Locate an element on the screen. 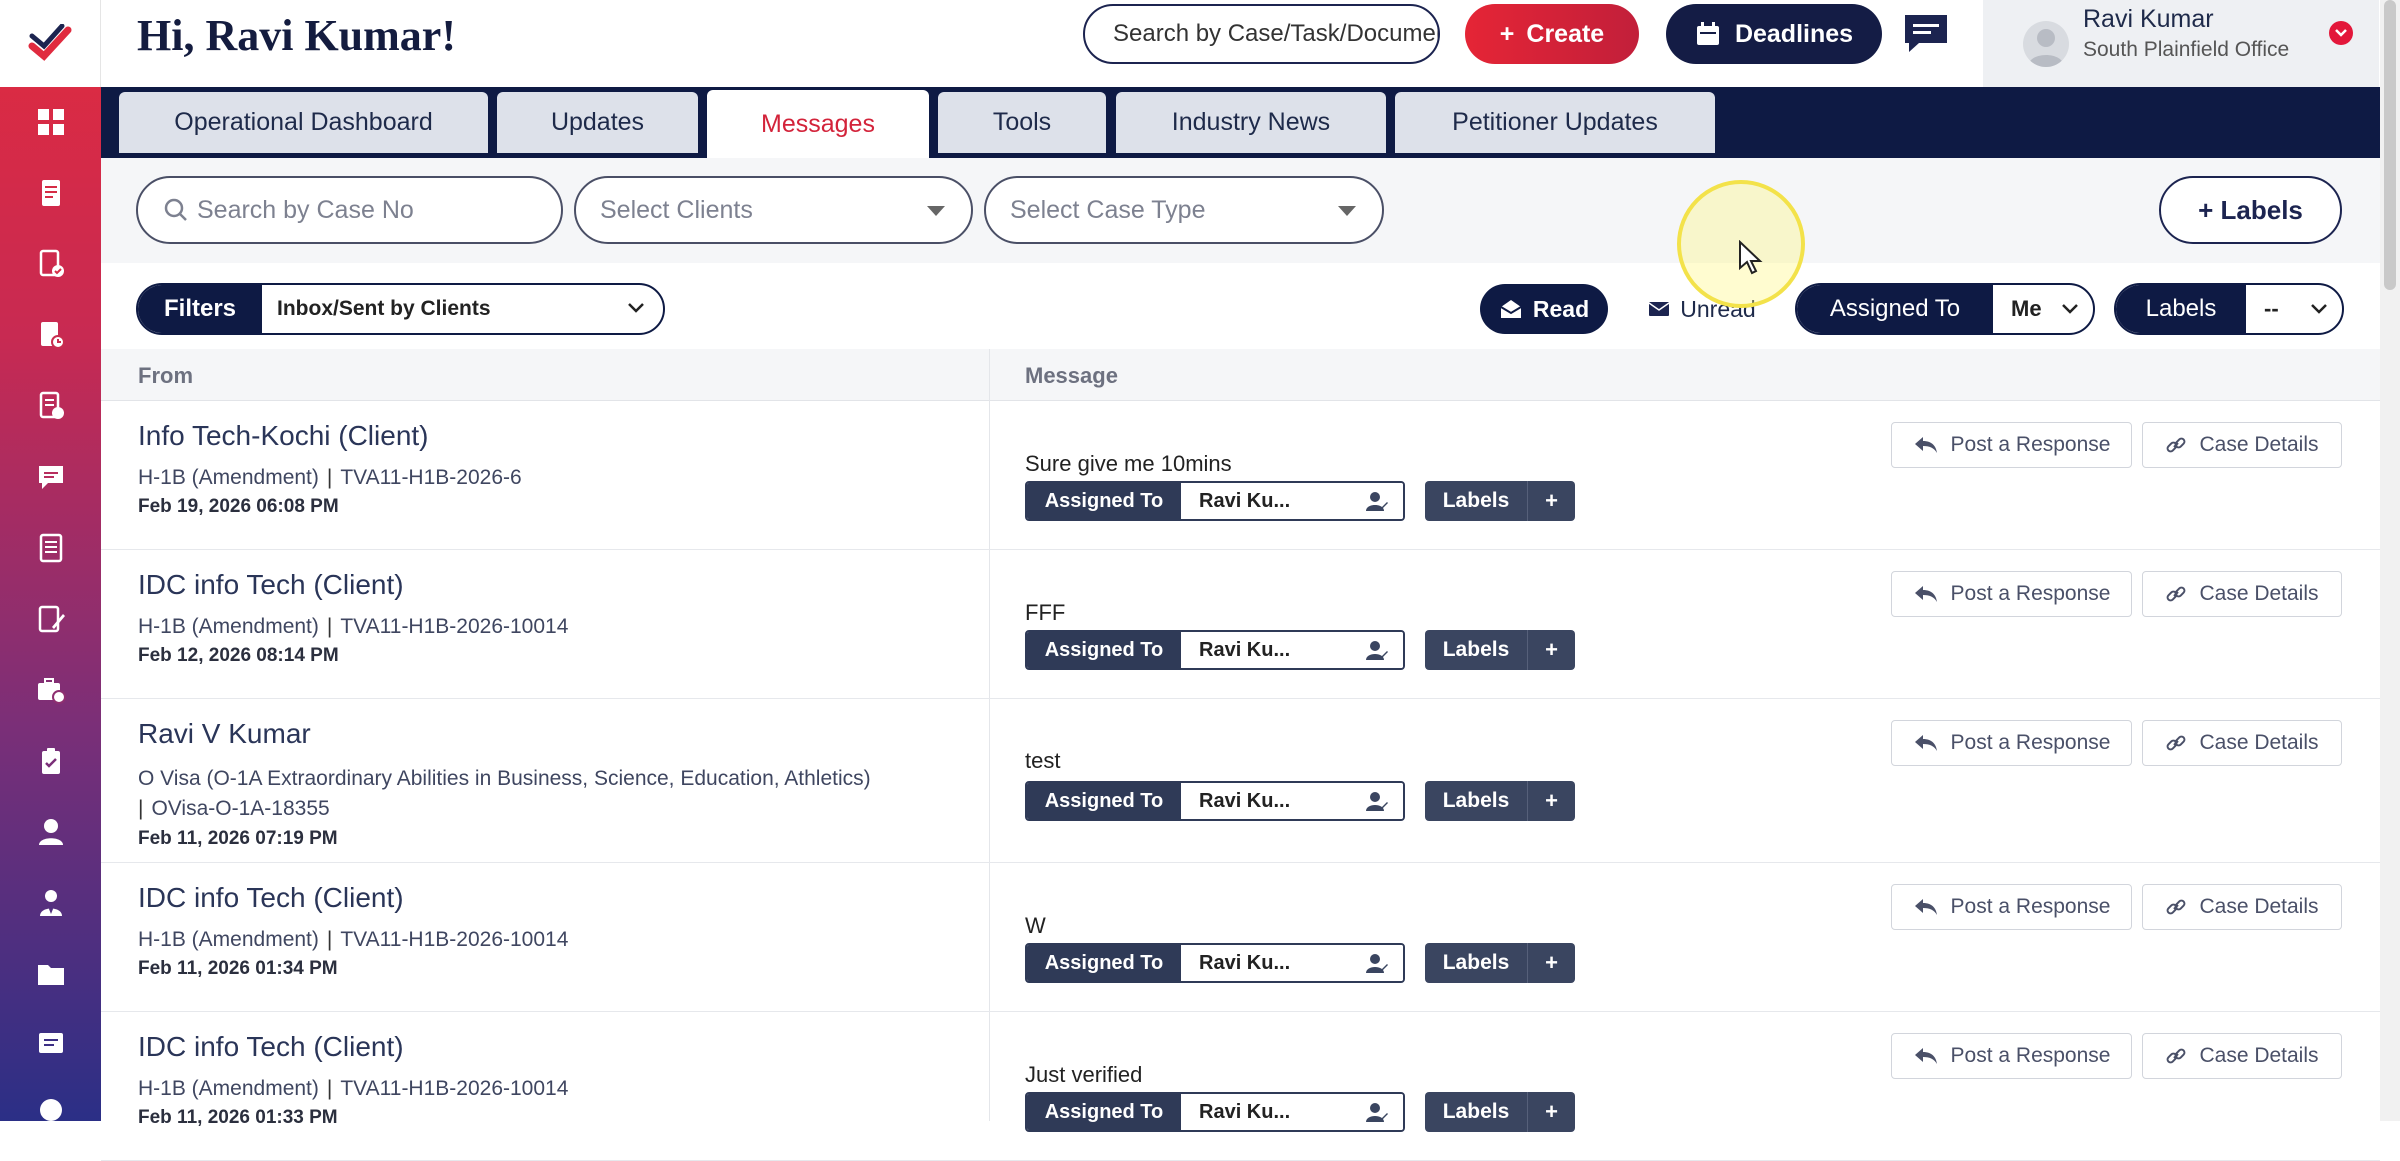 The height and width of the screenshot is (1161, 2400). chat-icon is located at coordinates (50, 477).